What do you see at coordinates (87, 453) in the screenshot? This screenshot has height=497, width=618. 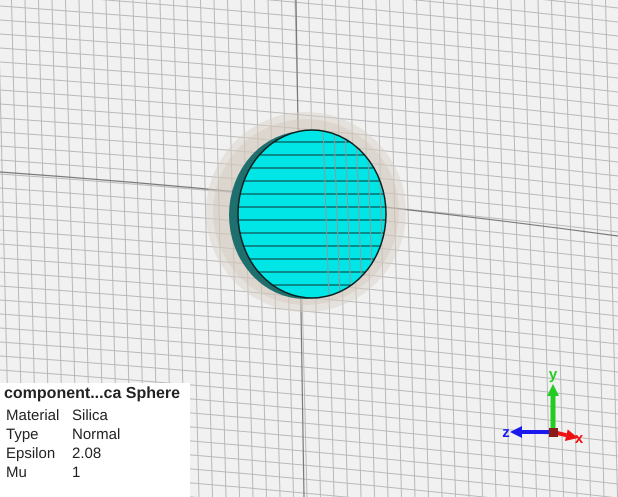 I see `property-value: 2.08` at bounding box center [87, 453].